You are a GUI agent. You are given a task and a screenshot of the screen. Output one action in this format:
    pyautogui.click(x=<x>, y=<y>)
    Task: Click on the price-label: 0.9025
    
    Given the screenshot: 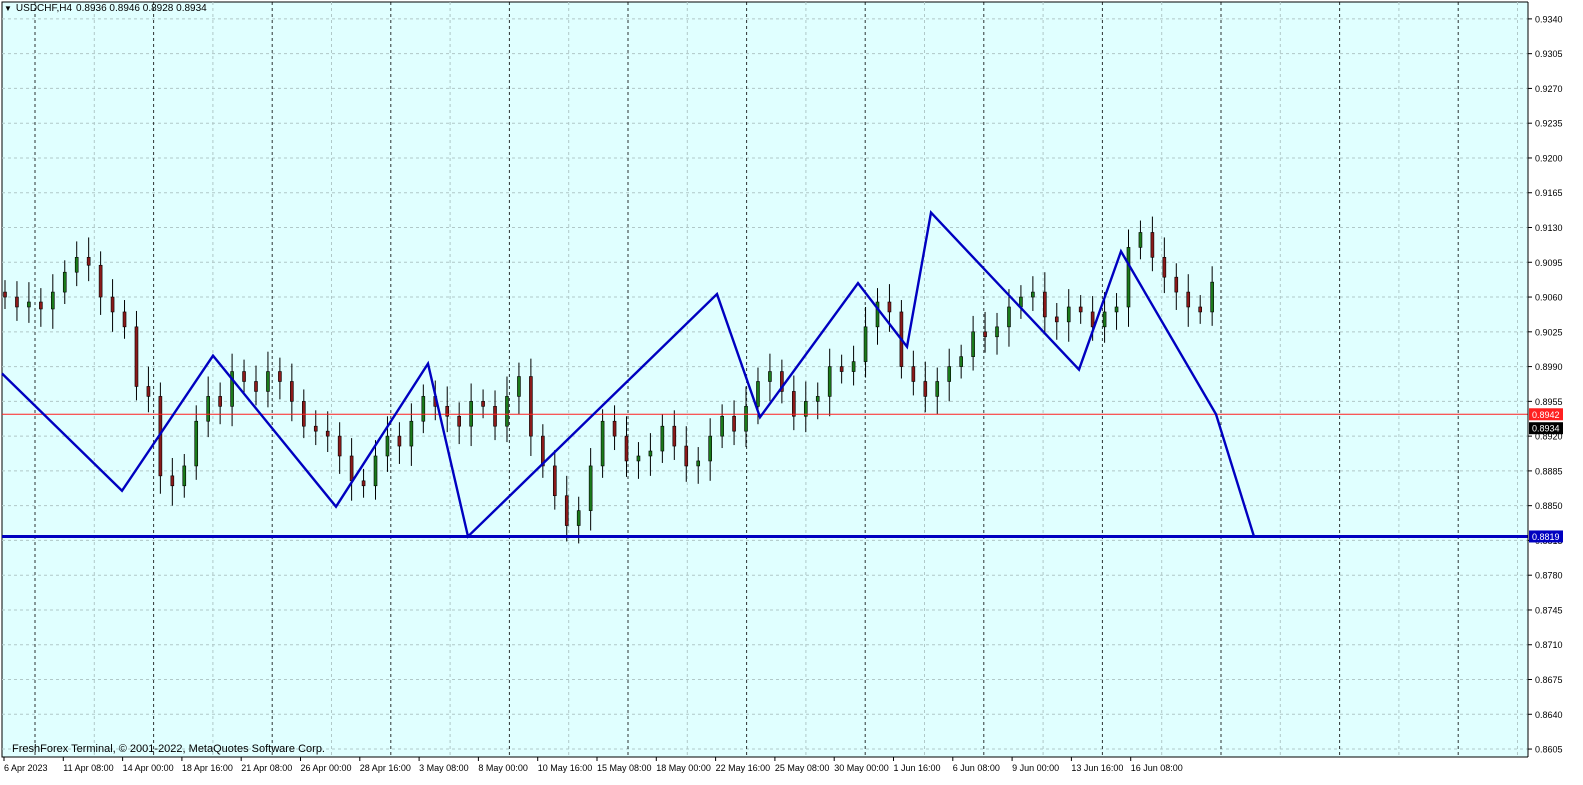 What is the action you would take?
    pyautogui.click(x=1549, y=332)
    